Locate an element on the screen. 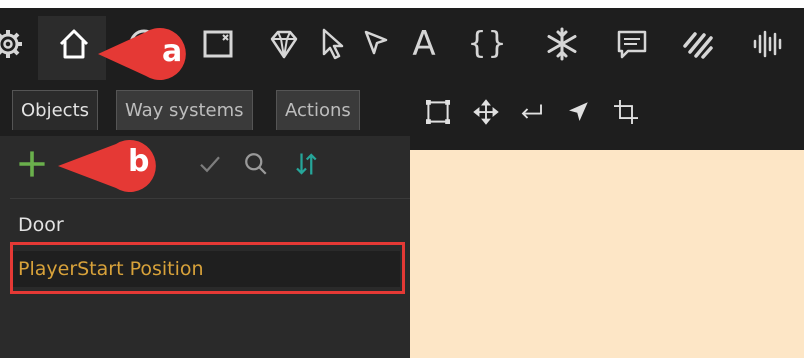 The height and width of the screenshot is (358, 804). text-icon: A is located at coordinates (424, 44).